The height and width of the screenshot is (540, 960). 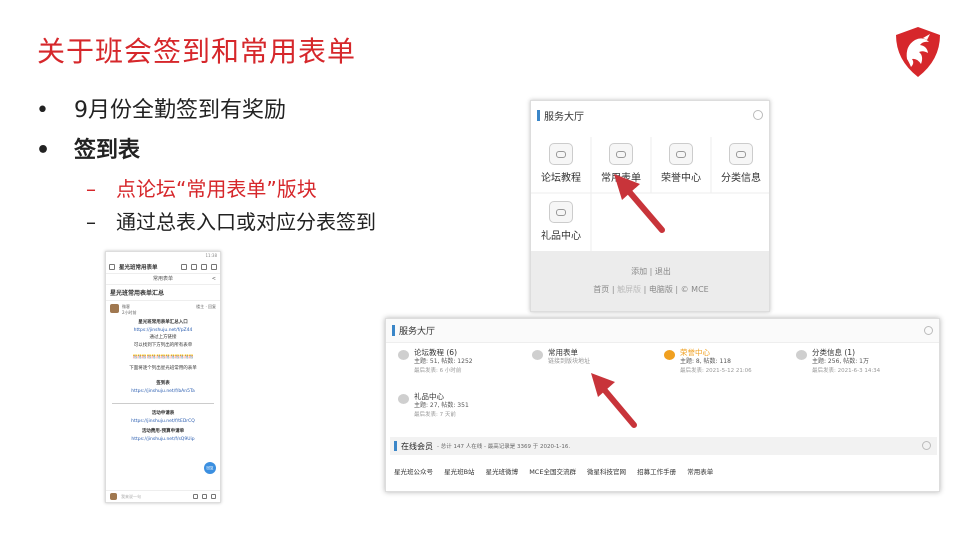 I want to click on online-title: 在线会员, so click(x=417, y=446).